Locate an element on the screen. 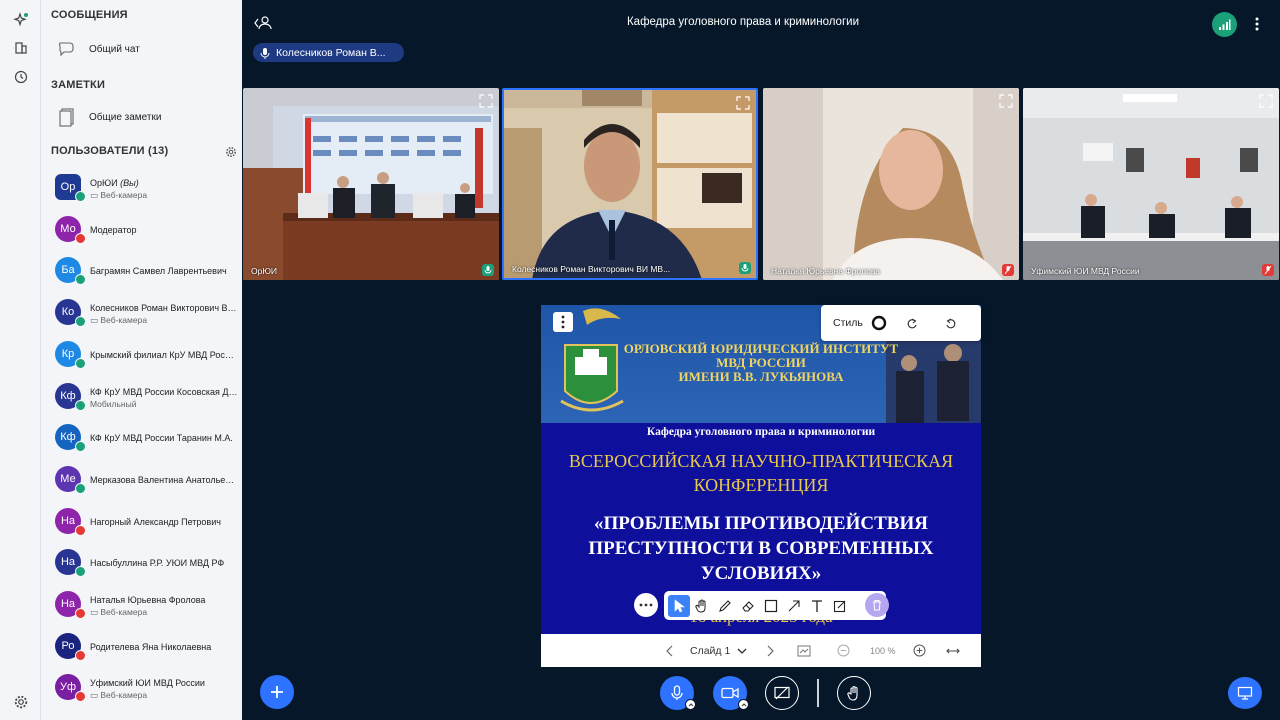 The width and height of the screenshot is (1280, 720). raise-hand-button is located at coordinates (854, 693).